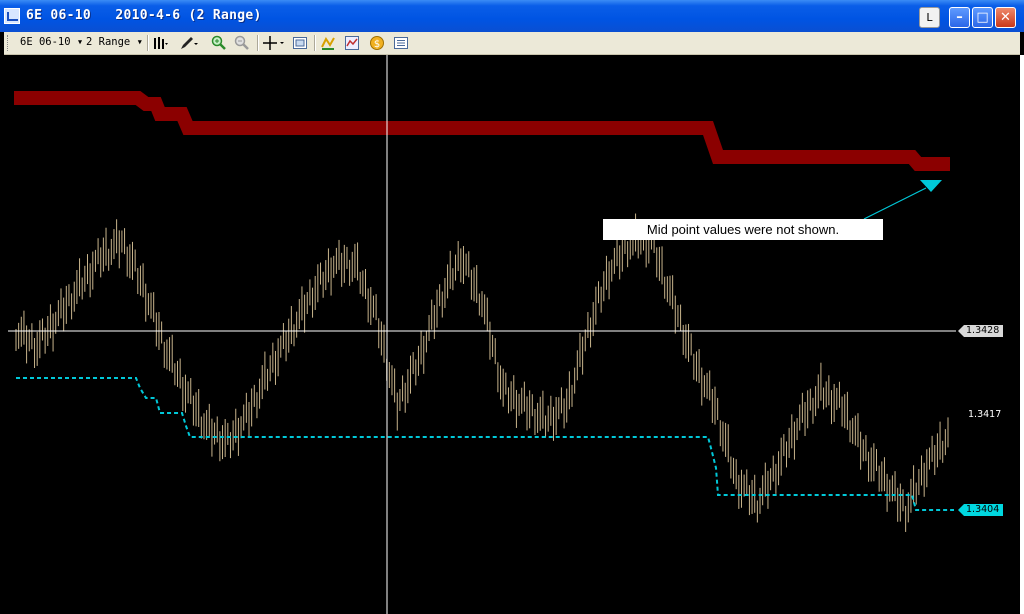 The height and width of the screenshot is (614, 1024). I want to click on stop-price-label: 1.3404, so click(981, 510).